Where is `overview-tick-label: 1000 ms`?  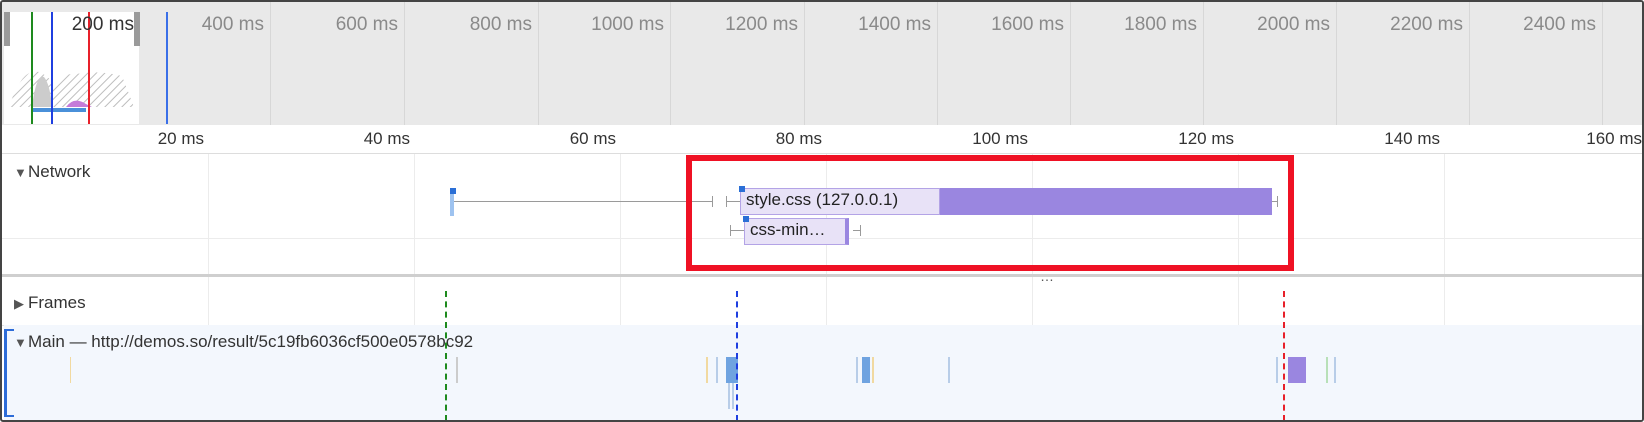
overview-tick-label: 1000 ms is located at coordinates (627, 24).